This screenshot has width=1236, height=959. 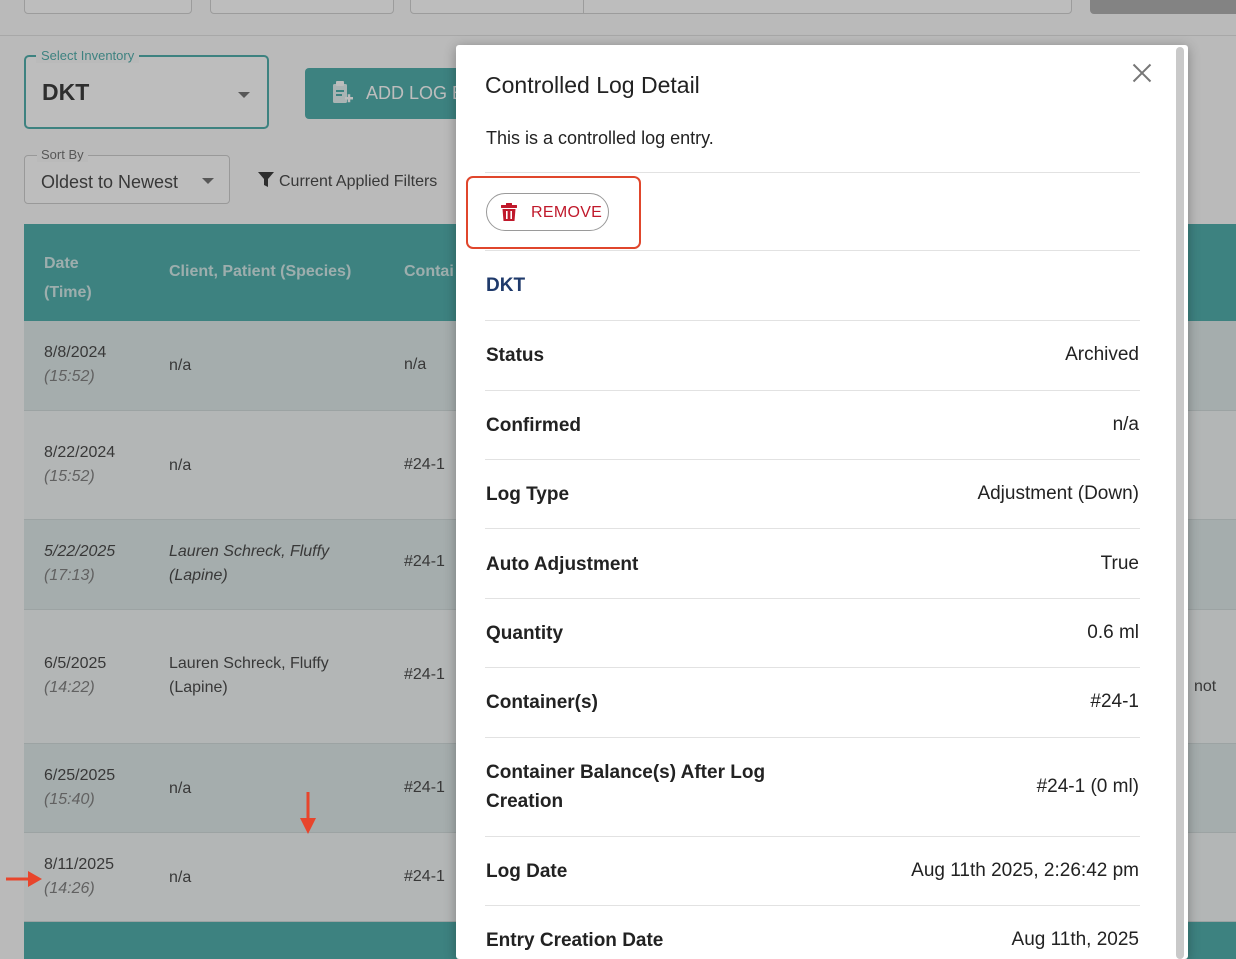 What do you see at coordinates (812, 702) in the screenshot?
I see `detail-row-containers: Container(s) #24-1` at bounding box center [812, 702].